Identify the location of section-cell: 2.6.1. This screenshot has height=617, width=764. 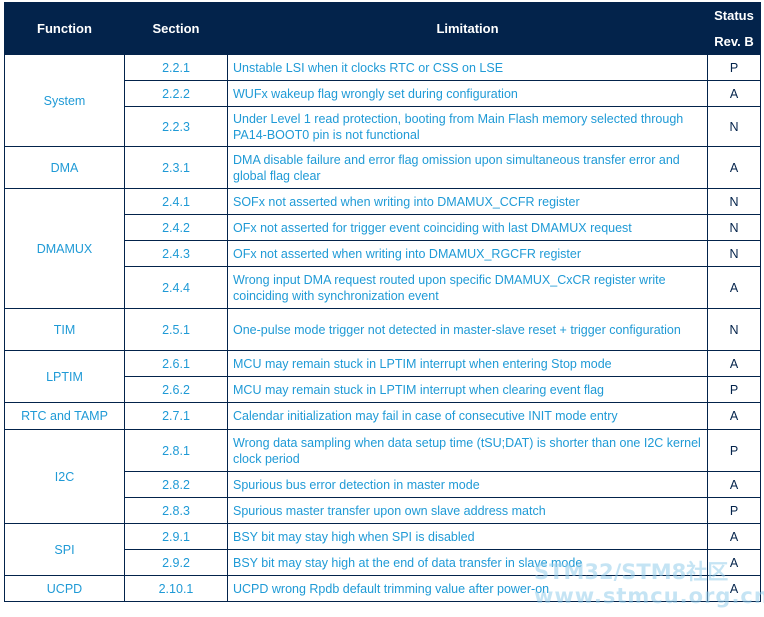
(176, 363).